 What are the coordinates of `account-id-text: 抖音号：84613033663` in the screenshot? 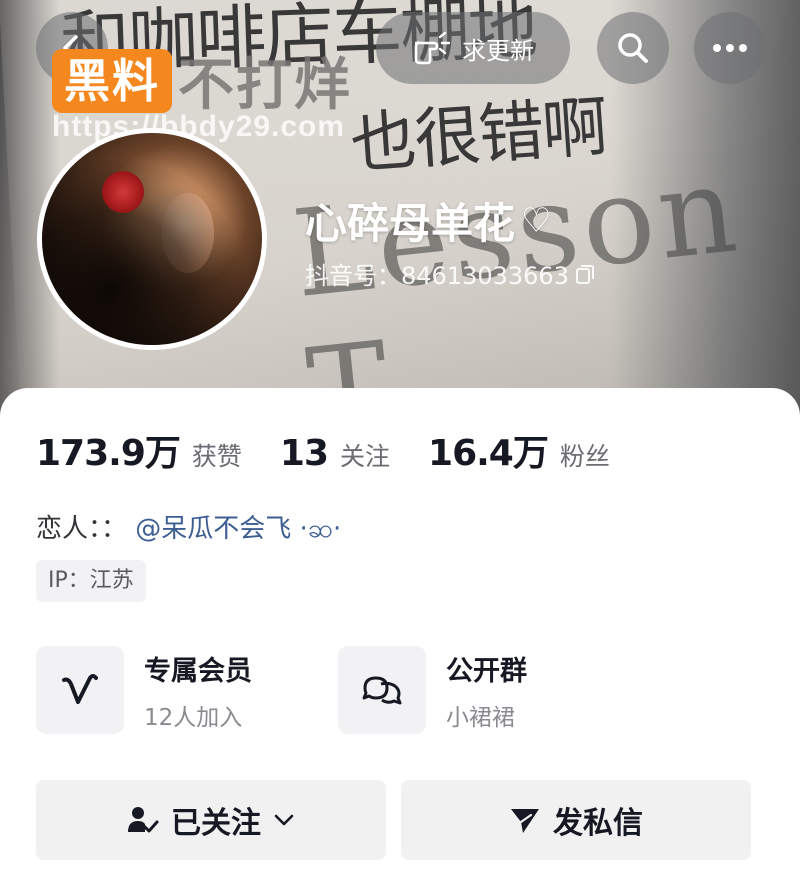 It's located at (437, 276).